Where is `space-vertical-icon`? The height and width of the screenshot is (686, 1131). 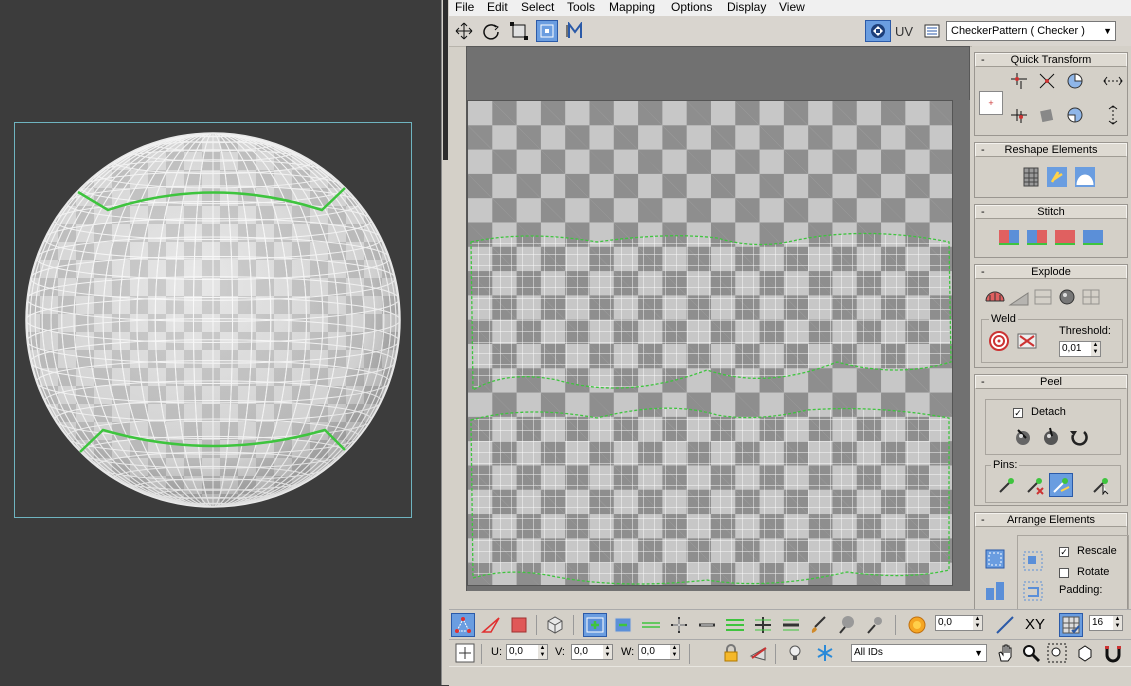 space-vertical-icon is located at coordinates (1113, 115).